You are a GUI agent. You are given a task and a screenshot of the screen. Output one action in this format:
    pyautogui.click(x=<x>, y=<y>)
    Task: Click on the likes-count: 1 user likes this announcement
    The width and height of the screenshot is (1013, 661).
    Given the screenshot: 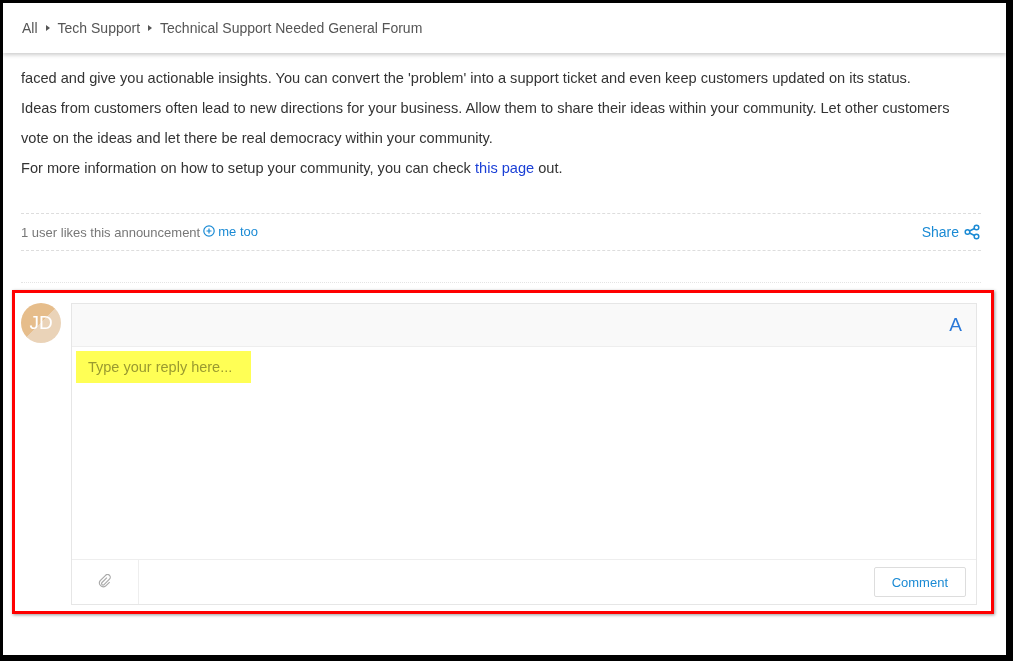 What is the action you would take?
    pyautogui.click(x=111, y=232)
    